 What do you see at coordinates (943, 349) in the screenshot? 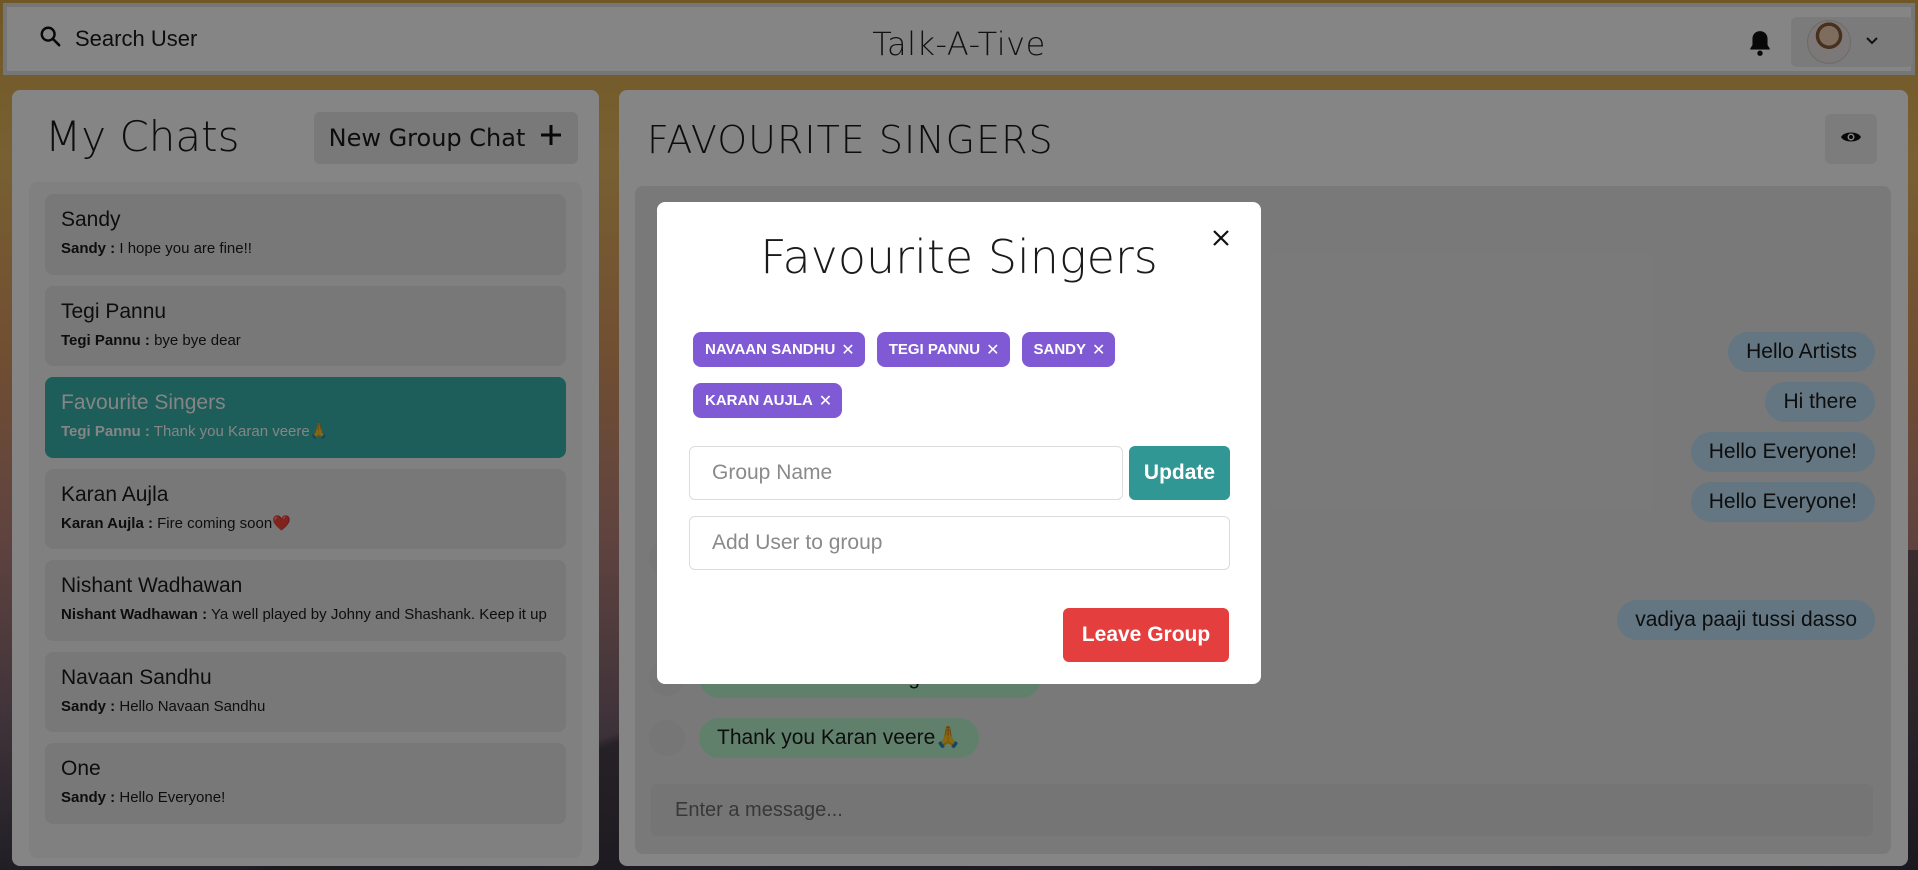
I see `member-tag: TEGI PANNU ✕` at bounding box center [943, 349].